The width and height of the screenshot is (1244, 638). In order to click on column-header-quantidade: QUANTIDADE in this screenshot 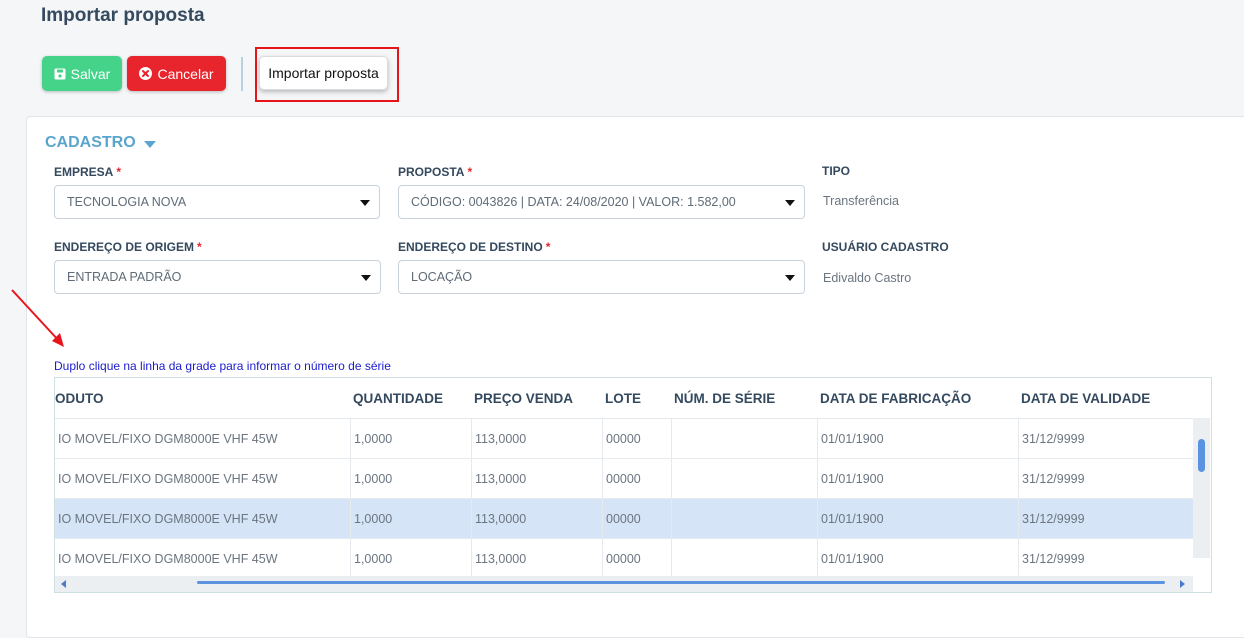, I will do `click(398, 398)`.